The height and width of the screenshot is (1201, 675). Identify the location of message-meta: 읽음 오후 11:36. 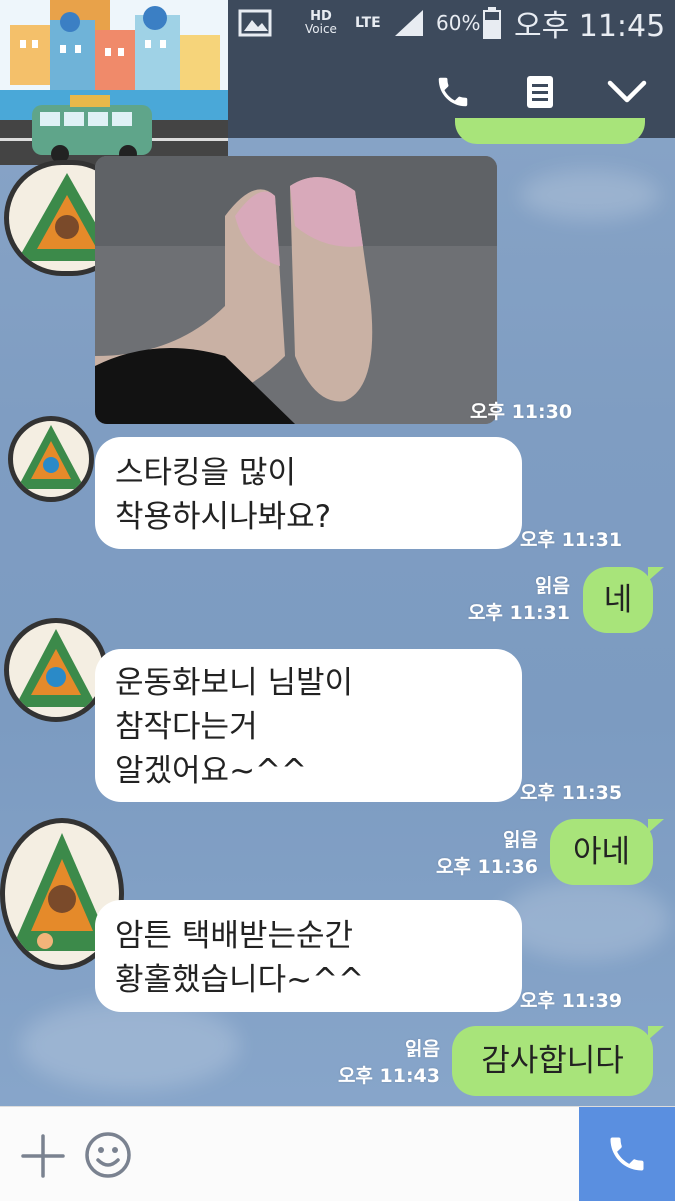
(473, 852).